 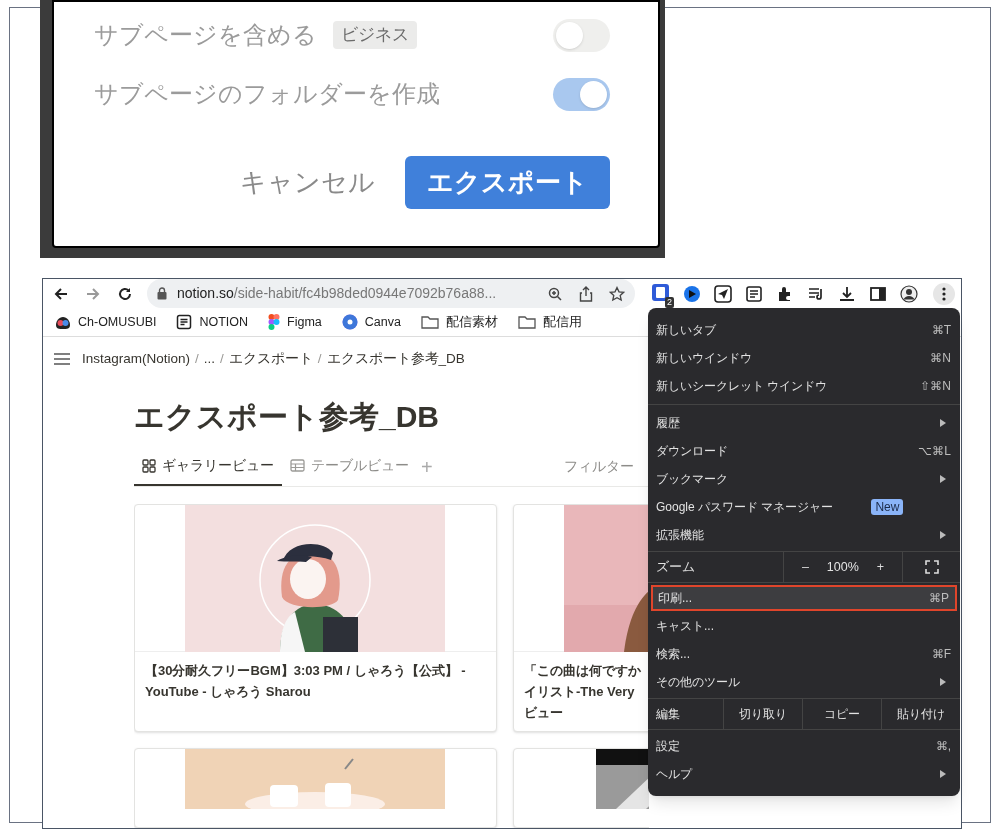 I want to click on breadcrumb-link: エクスポート参考_DB, so click(x=395, y=359).